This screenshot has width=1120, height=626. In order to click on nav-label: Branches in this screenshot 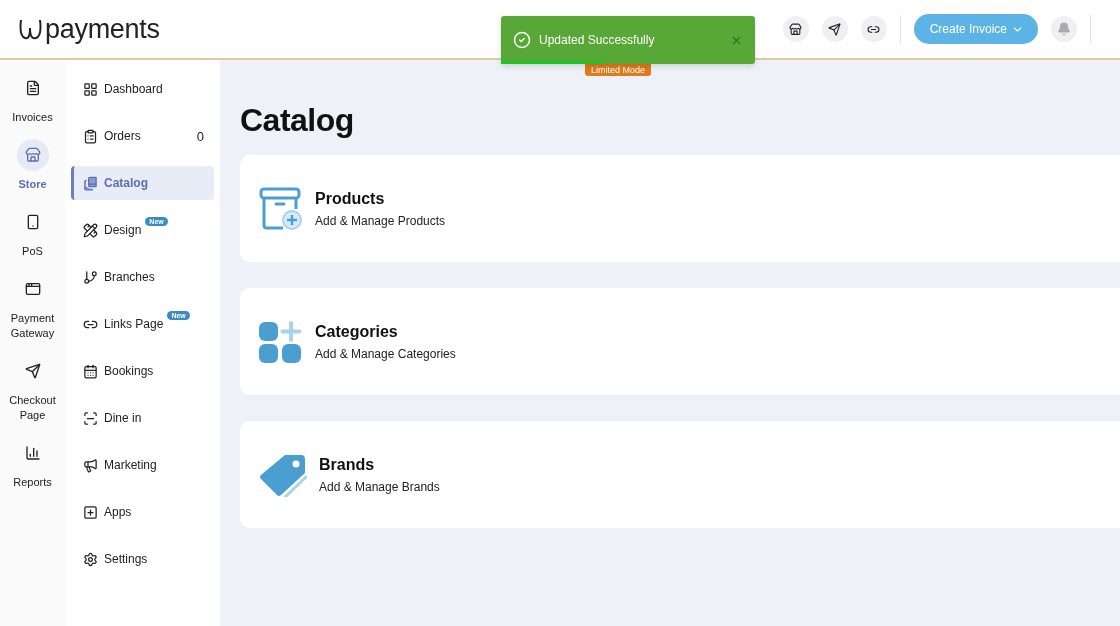, I will do `click(129, 277)`.